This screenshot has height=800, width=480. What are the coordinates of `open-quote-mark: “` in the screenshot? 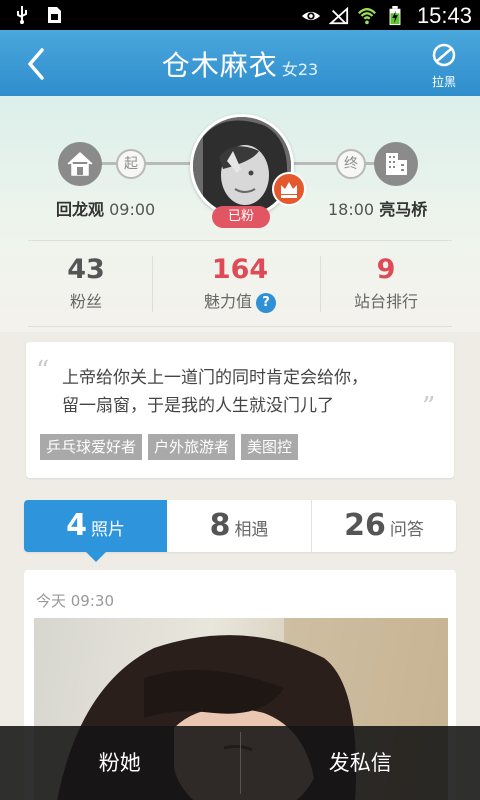 It's located at (43, 371).